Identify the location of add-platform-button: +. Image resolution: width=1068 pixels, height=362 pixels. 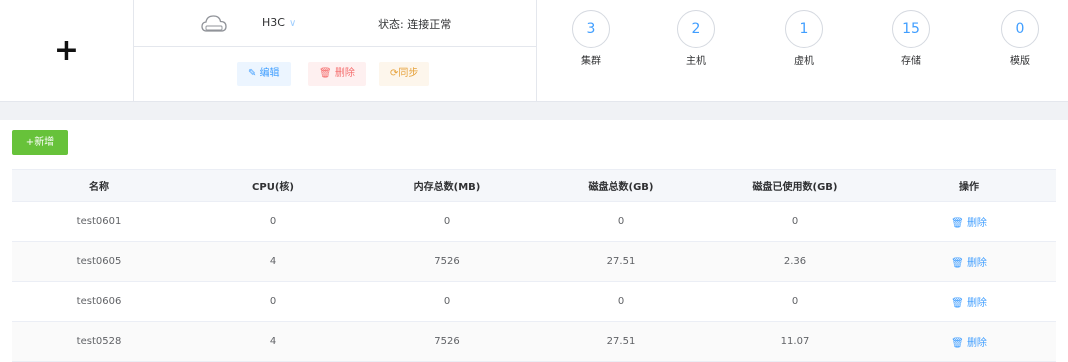
(67, 50).